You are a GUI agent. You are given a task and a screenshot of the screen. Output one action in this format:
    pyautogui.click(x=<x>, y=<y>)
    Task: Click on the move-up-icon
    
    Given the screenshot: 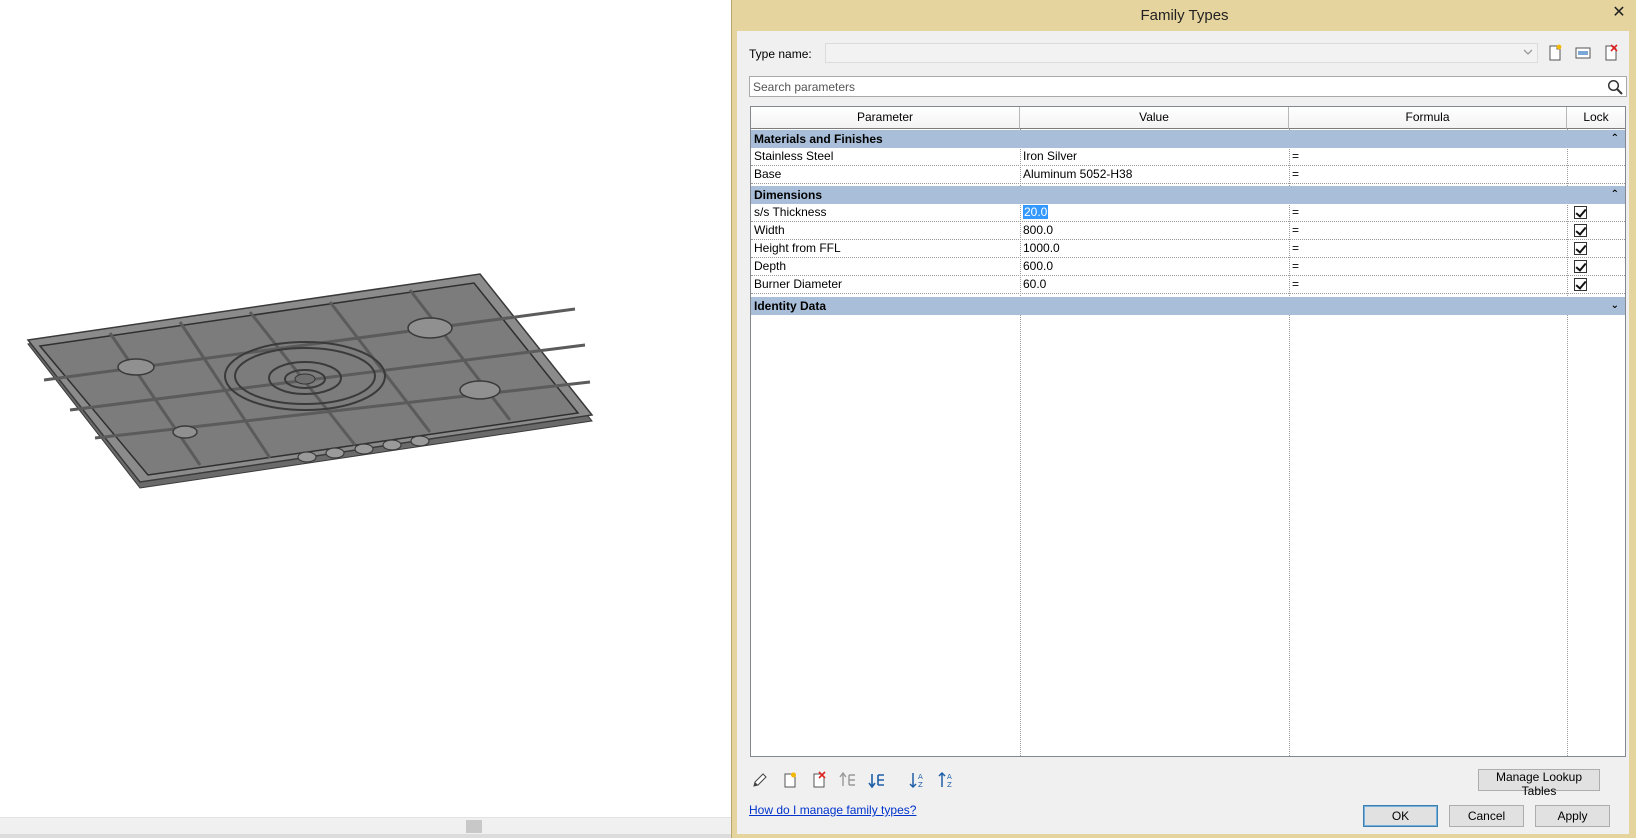 What is the action you would take?
    pyautogui.click(x=848, y=780)
    